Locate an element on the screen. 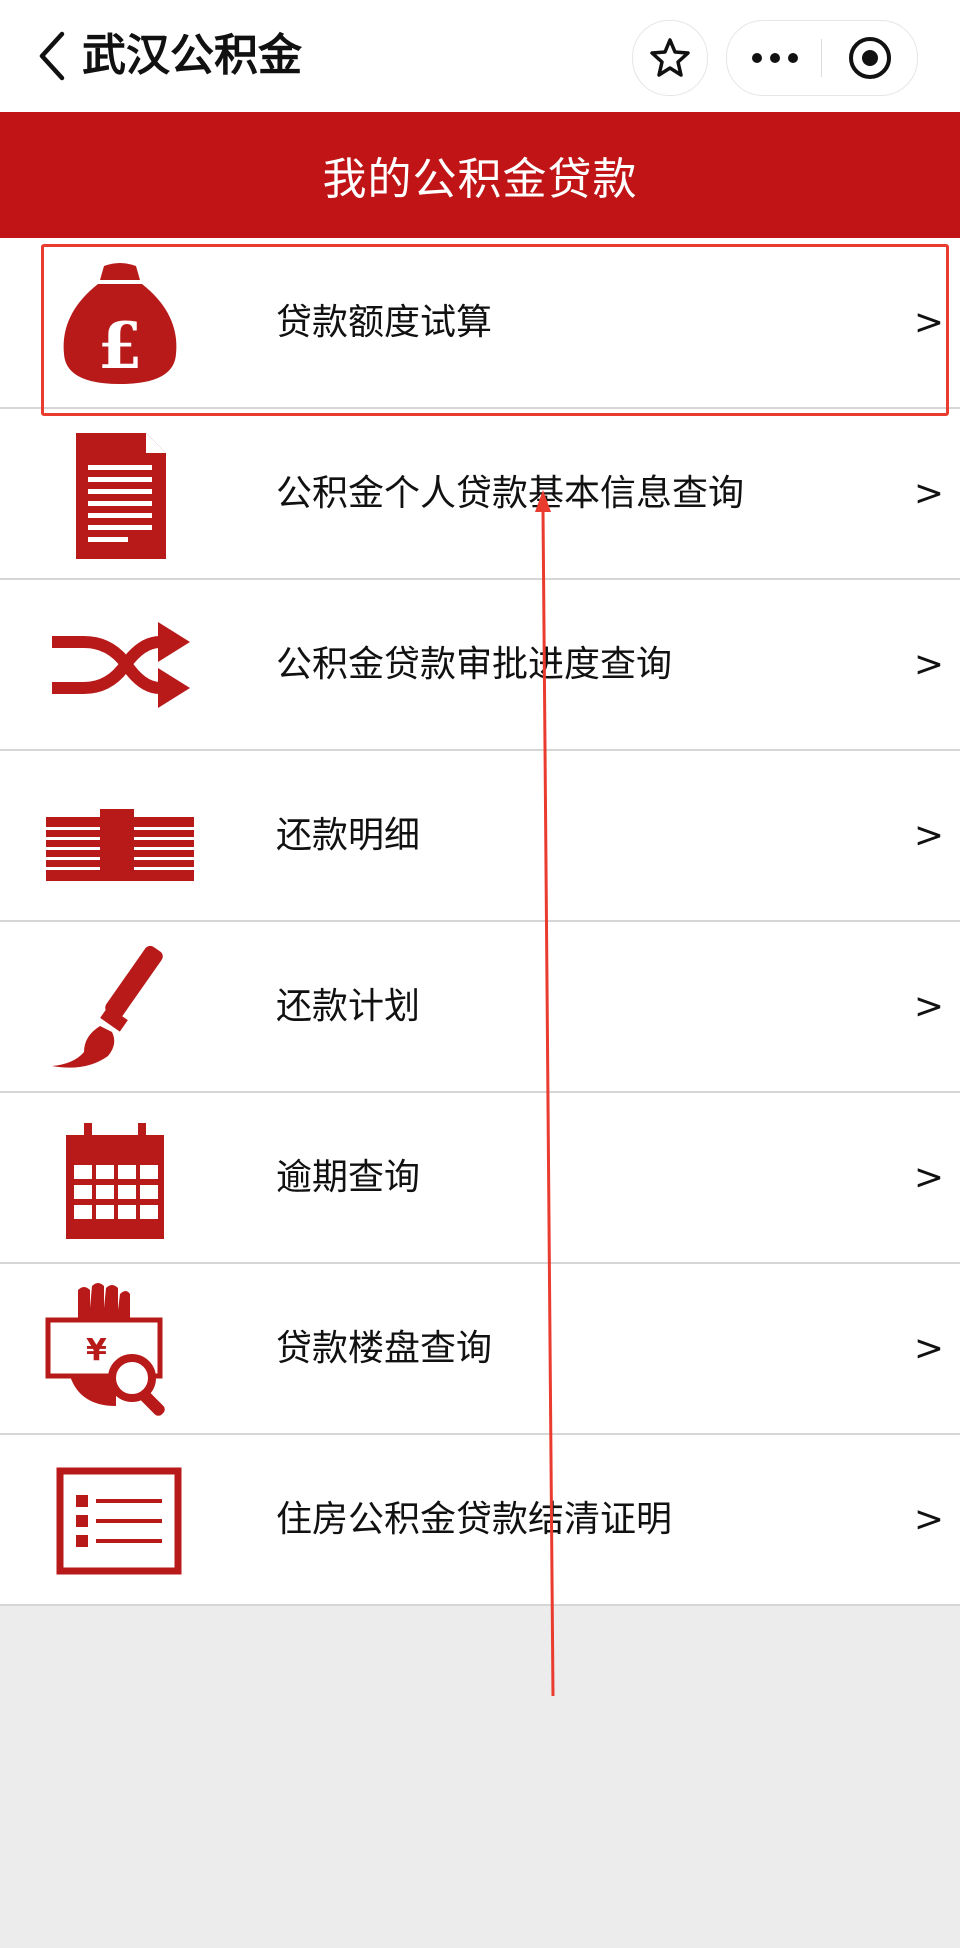 The width and height of the screenshot is (960, 1948). document-icon is located at coordinates (120, 494).